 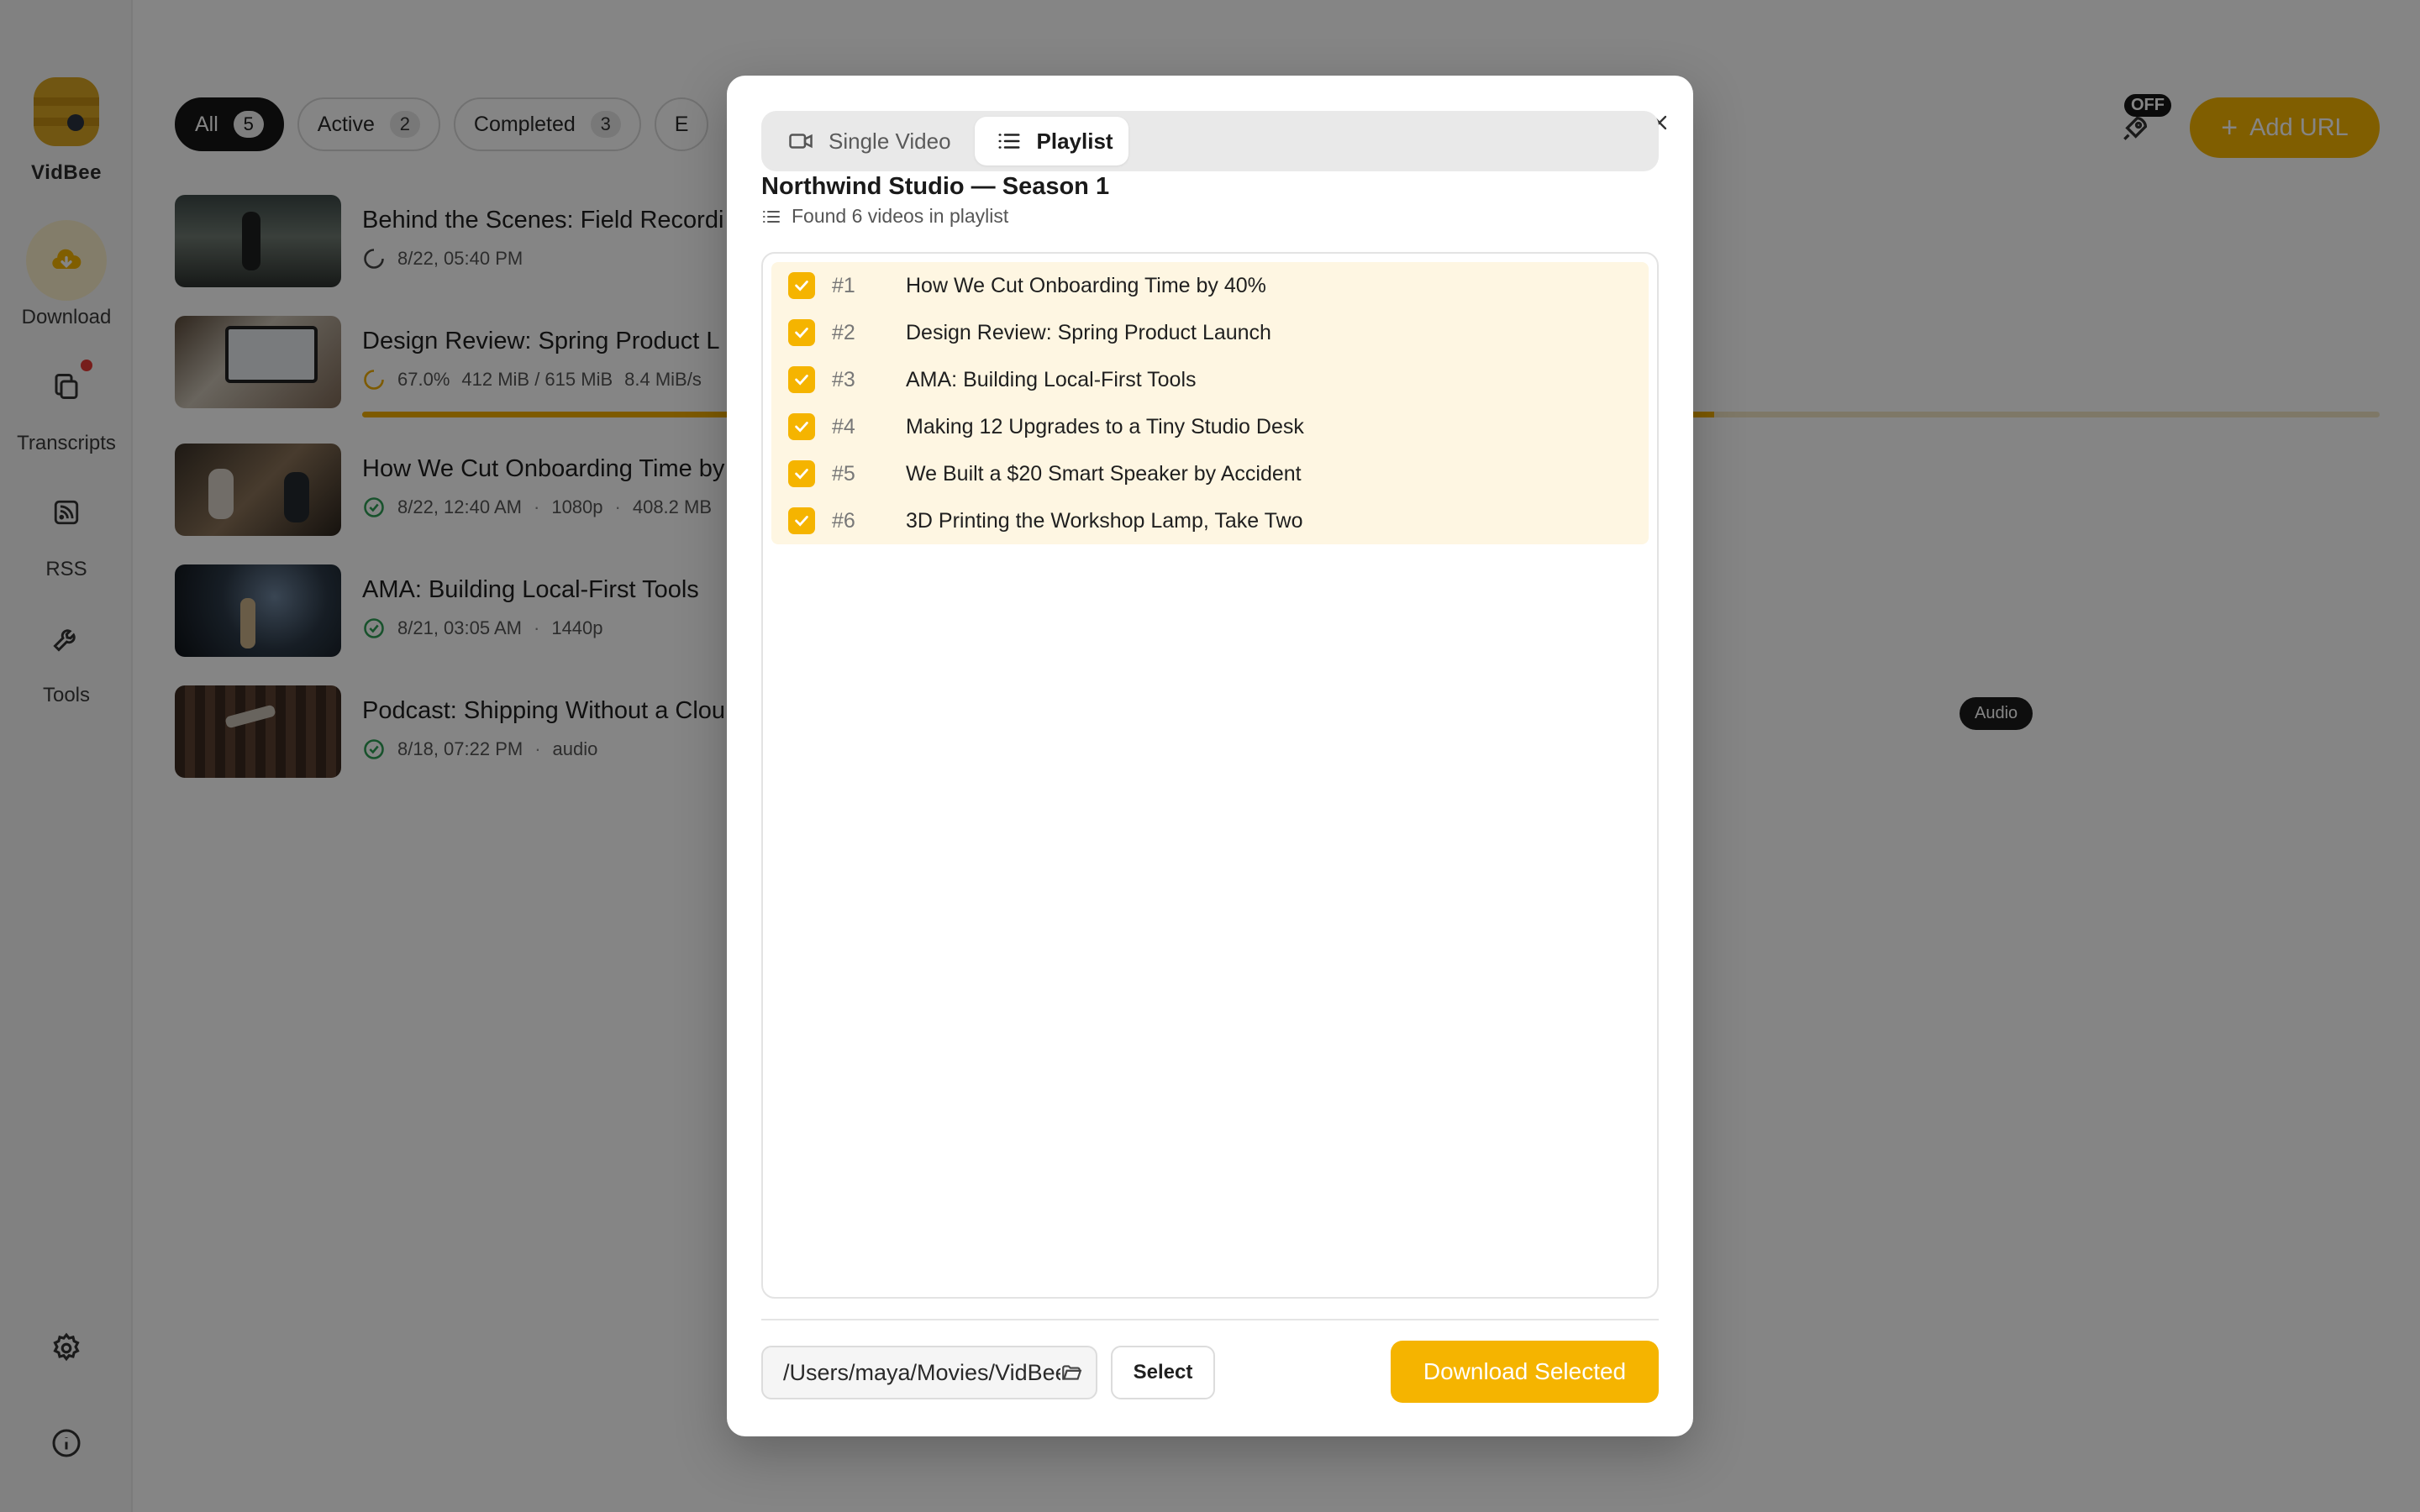 What do you see at coordinates (801, 141) in the screenshot?
I see `video-camera-icon` at bounding box center [801, 141].